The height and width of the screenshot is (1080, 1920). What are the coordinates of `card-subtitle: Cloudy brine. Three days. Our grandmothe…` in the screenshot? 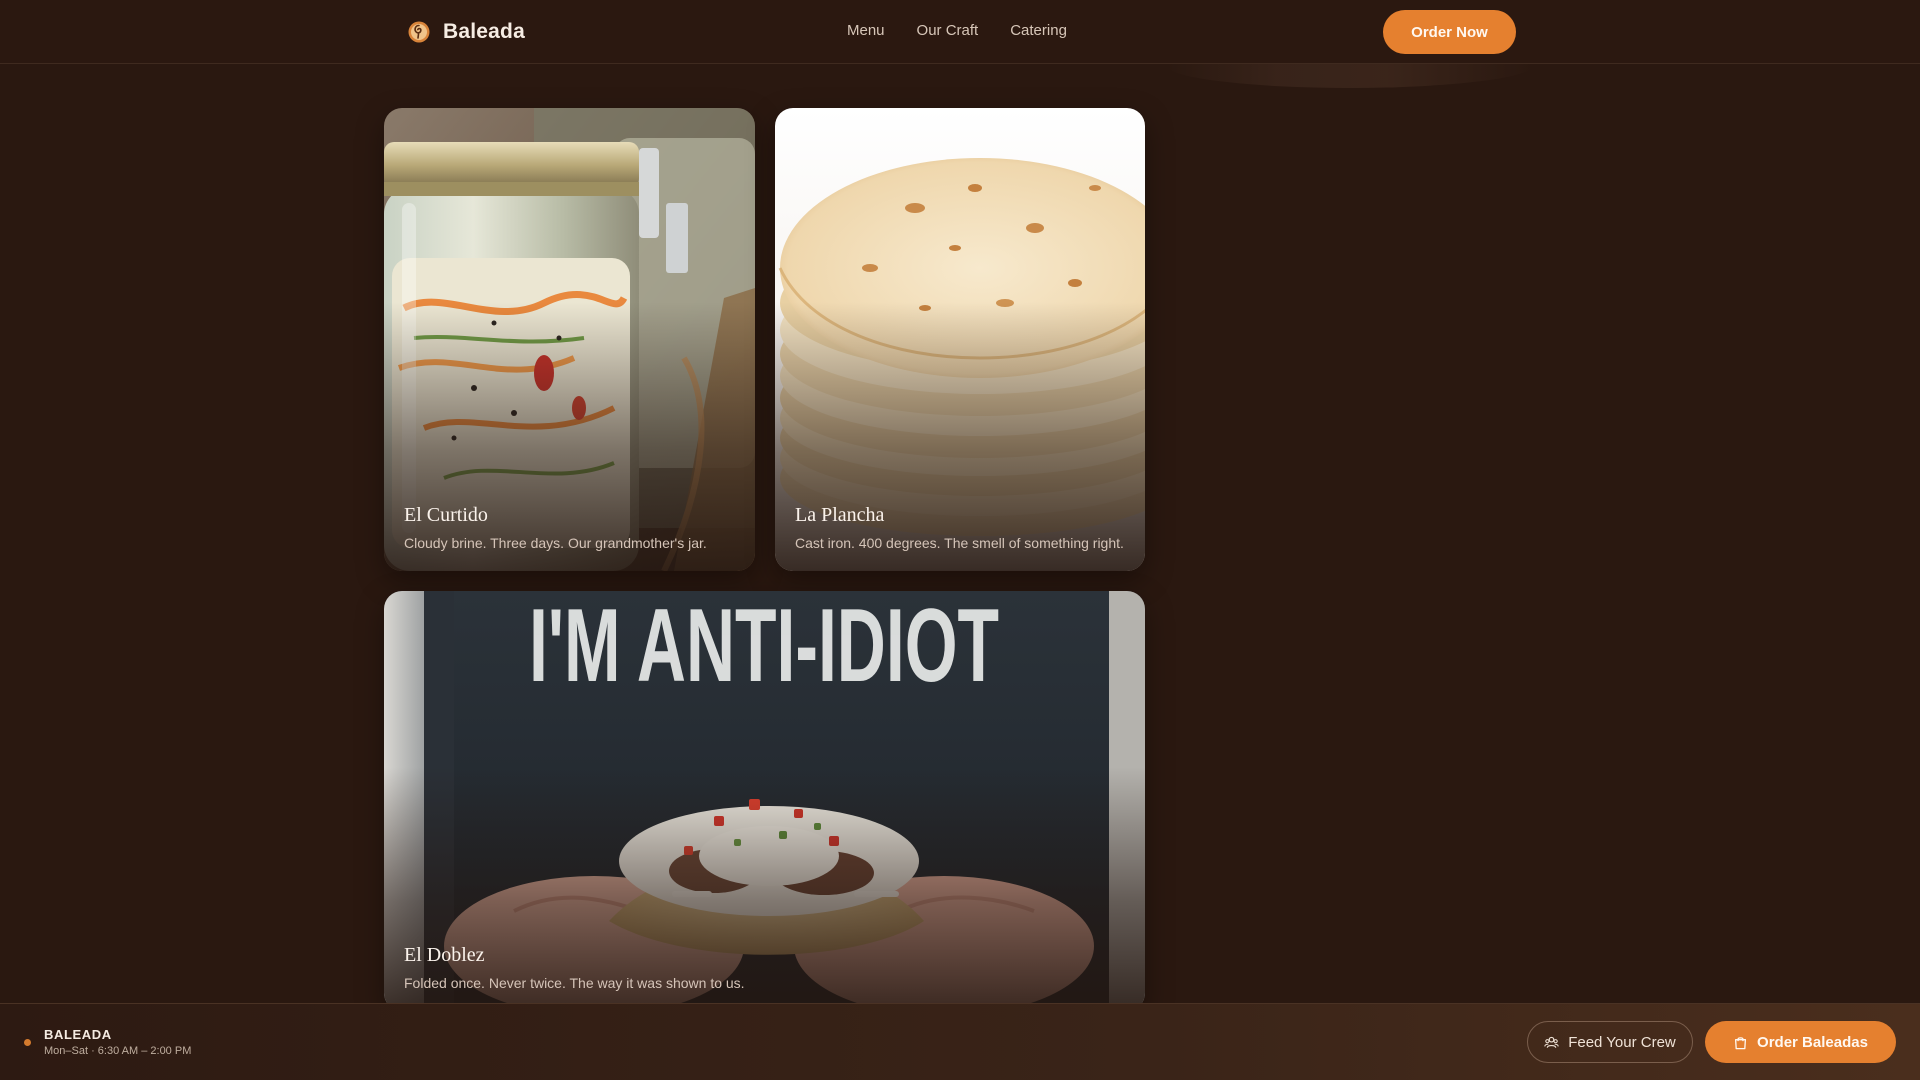 It's located at (555, 543).